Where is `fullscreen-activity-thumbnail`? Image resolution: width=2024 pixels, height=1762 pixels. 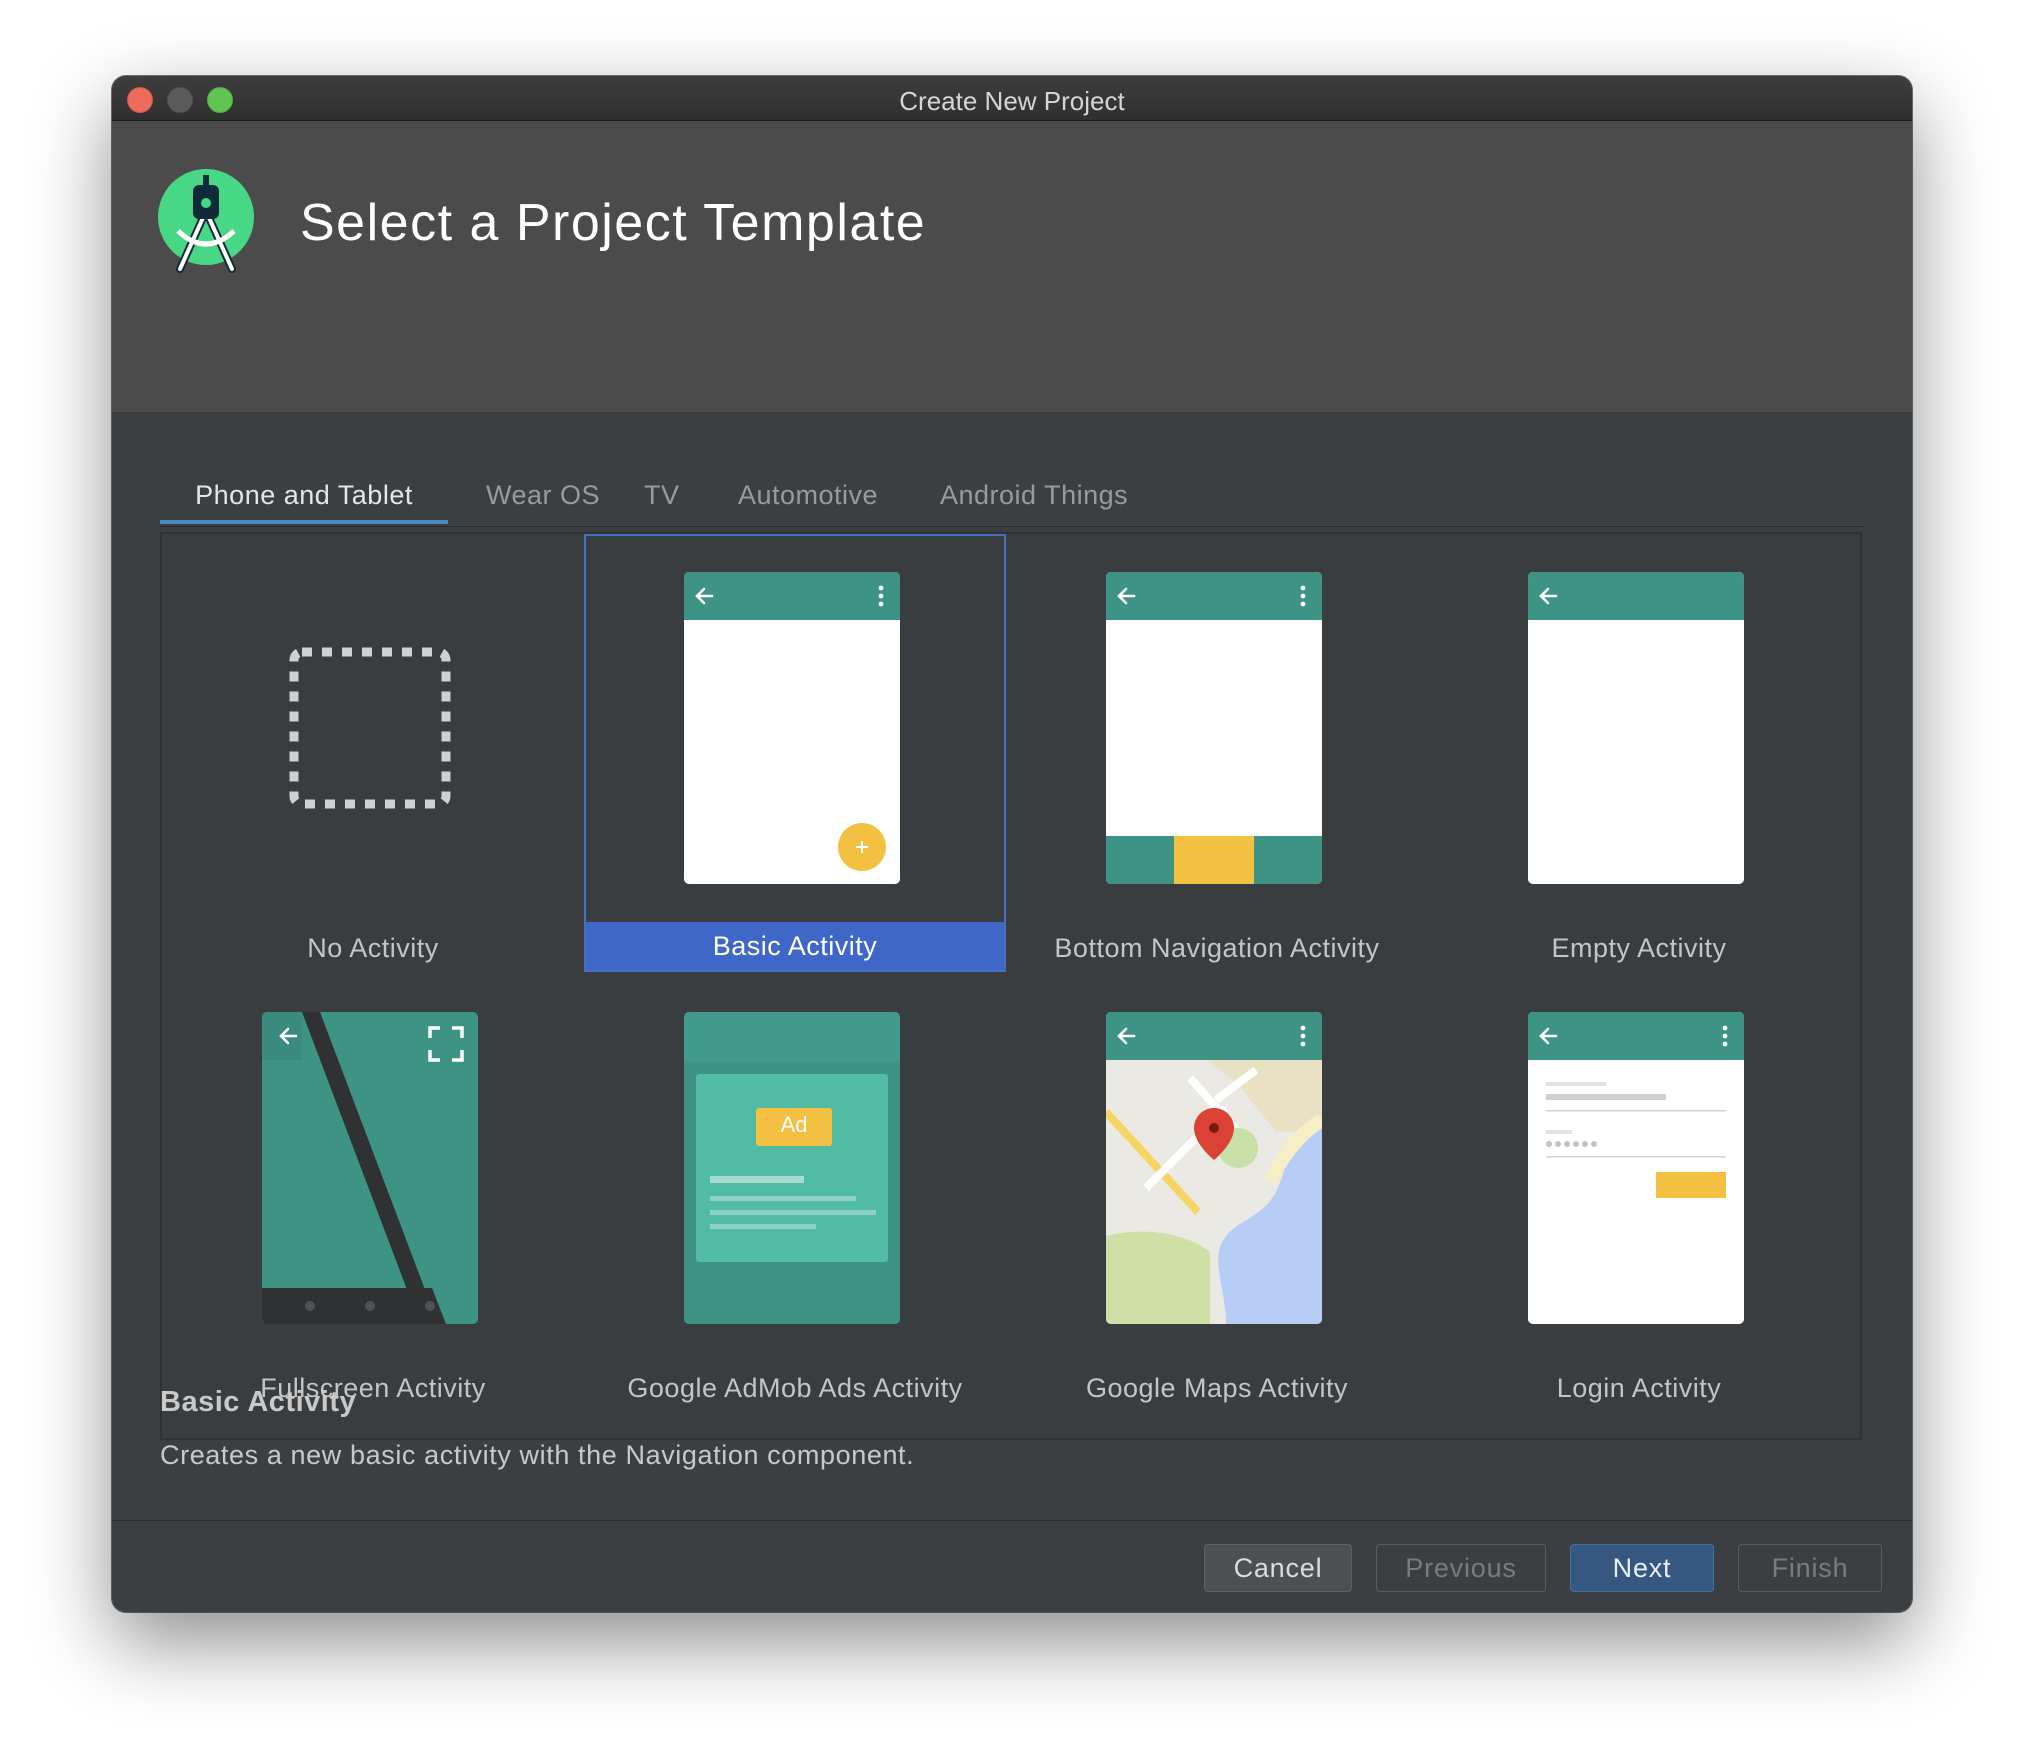 fullscreen-activity-thumbnail is located at coordinates (370, 1168).